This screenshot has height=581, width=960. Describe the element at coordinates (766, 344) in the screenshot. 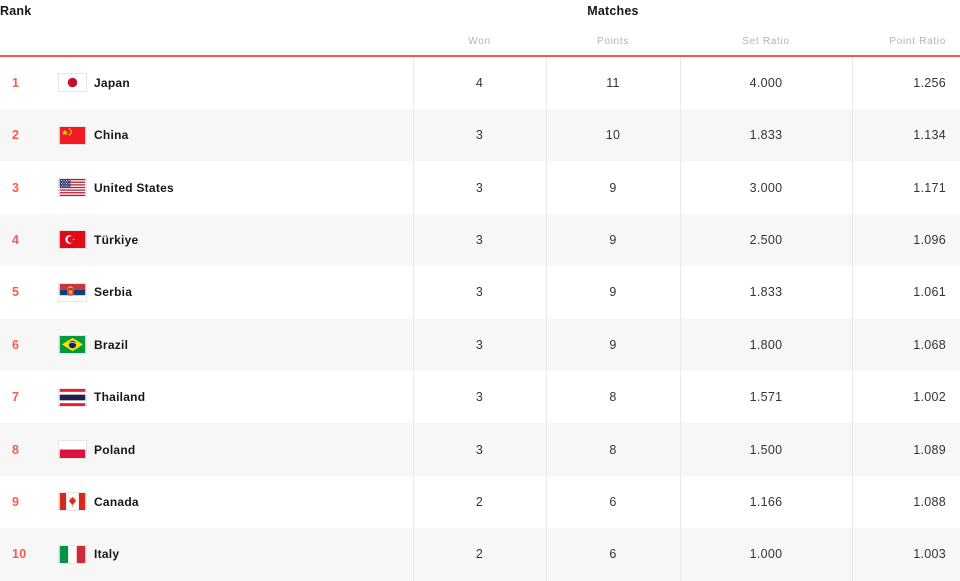

I see `cell-set-ratio: 1.800` at that location.